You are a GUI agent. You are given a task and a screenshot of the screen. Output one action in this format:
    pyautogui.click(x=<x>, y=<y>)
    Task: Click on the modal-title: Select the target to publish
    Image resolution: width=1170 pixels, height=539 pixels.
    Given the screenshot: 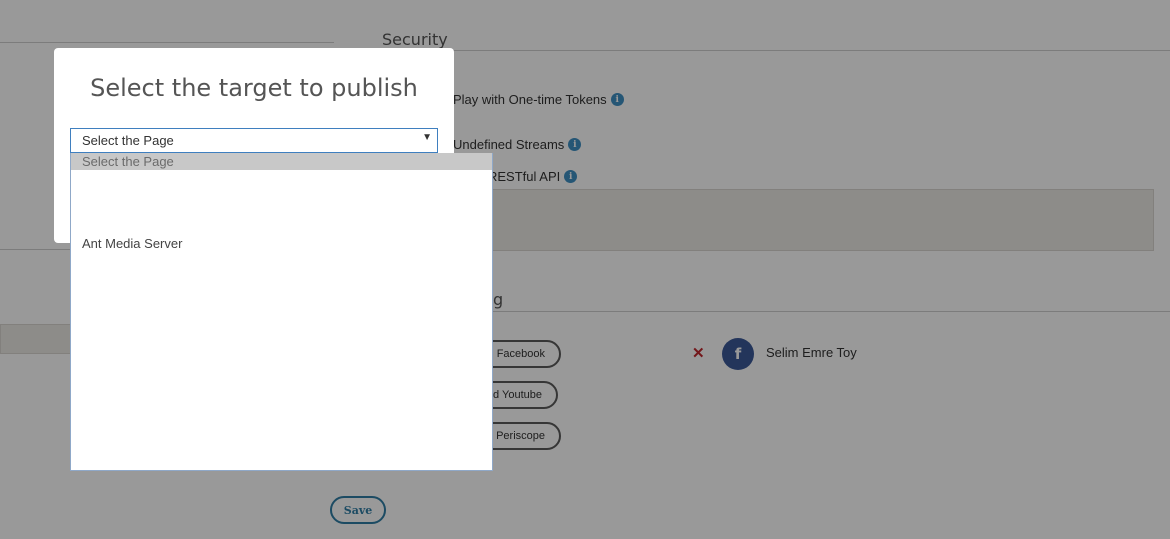 What is the action you would take?
    pyautogui.click(x=254, y=88)
    